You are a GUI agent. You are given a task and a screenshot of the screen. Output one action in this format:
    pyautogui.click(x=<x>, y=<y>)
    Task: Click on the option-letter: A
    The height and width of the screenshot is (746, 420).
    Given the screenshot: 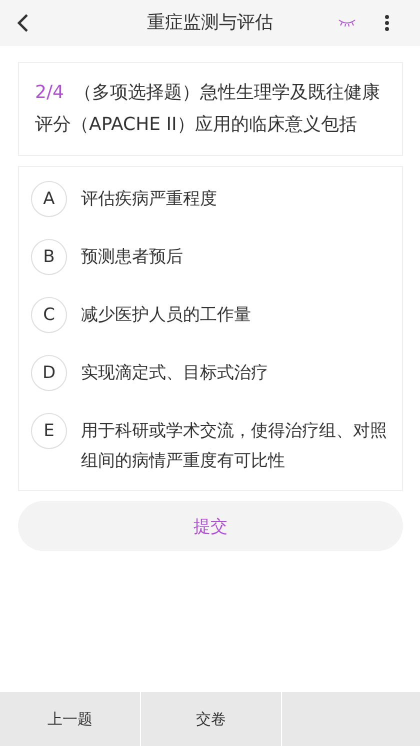 What is the action you would take?
    pyautogui.click(x=49, y=199)
    